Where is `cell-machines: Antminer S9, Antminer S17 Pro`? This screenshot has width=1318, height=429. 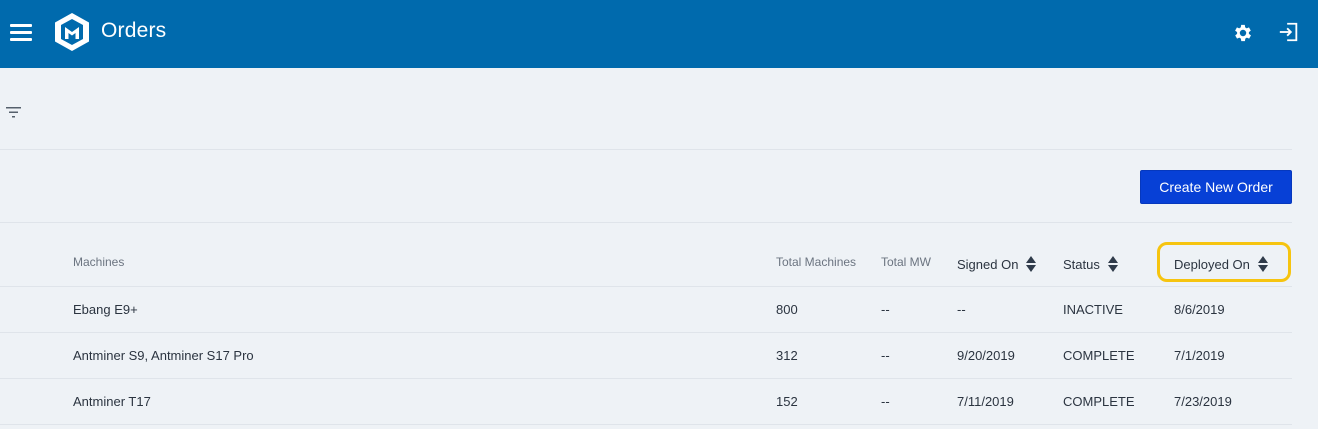 cell-machines: Antminer S9, Antminer S17 Pro is located at coordinates (163, 355).